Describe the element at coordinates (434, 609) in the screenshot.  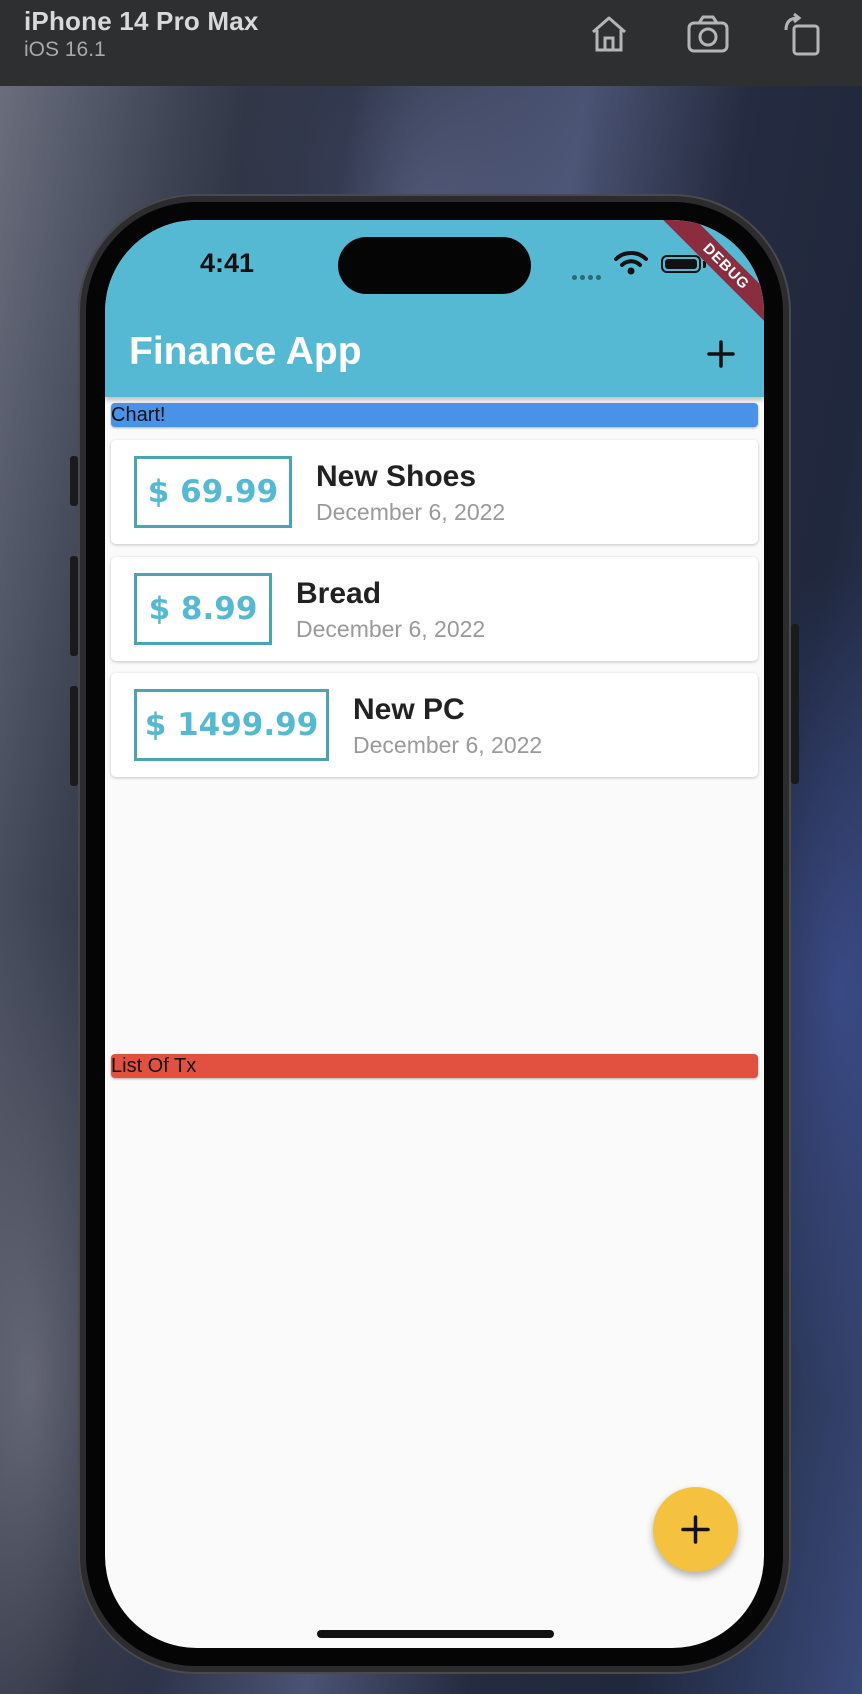
I see `transaction-card: $ 8.99 Bread December 6, 2022` at that location.